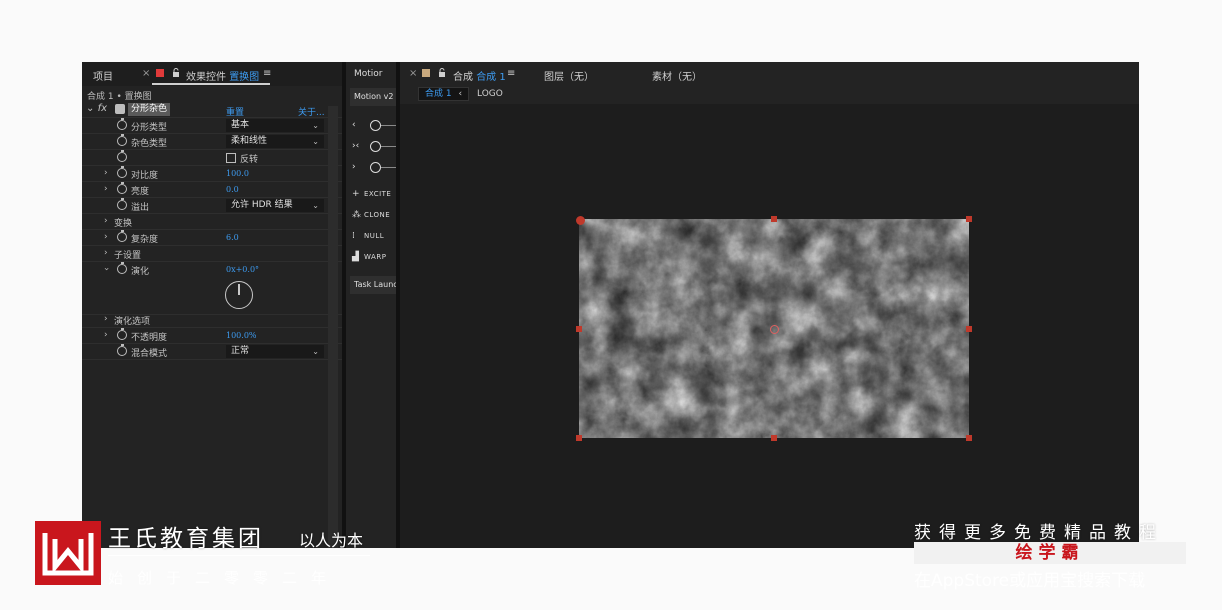 Image resolution: width=1222 pixels, height=610 pixels. Describe the element at coordinates (235, 111) in the screenshot. I see `reset-link: 重置` at that location.